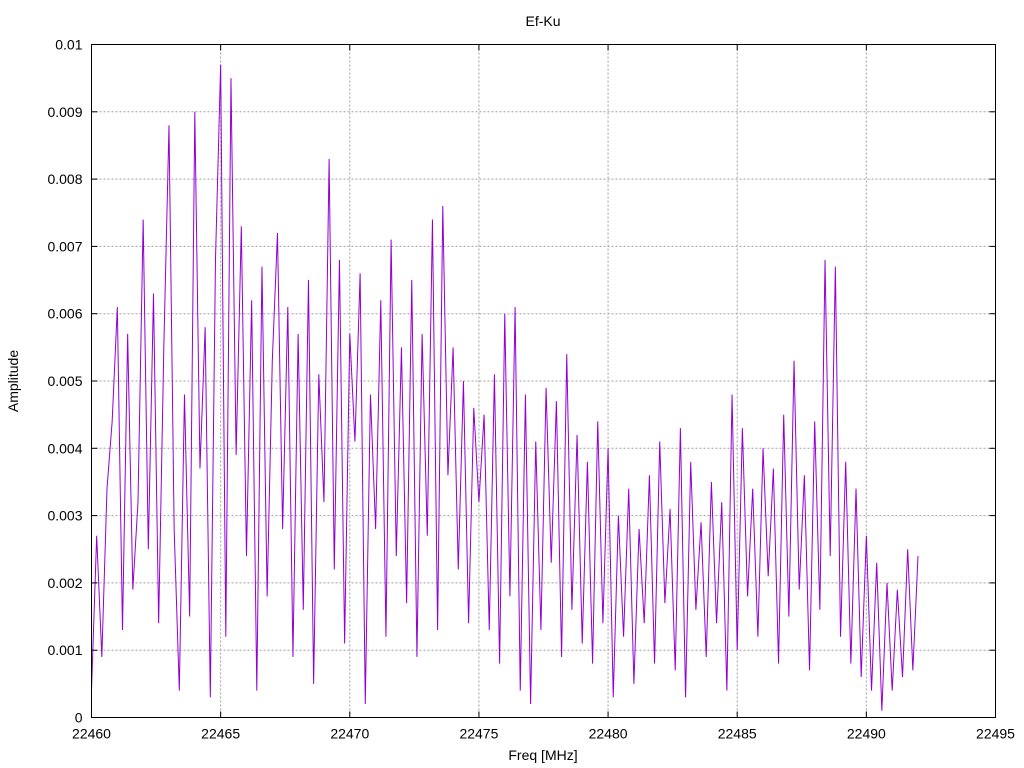 The width and height of the screenshot is (1024, 768). What do you see at coordinates (64, 650) in the screenshot?
I see `y-tick-label: 0.001` at bounding box center [64, 650].